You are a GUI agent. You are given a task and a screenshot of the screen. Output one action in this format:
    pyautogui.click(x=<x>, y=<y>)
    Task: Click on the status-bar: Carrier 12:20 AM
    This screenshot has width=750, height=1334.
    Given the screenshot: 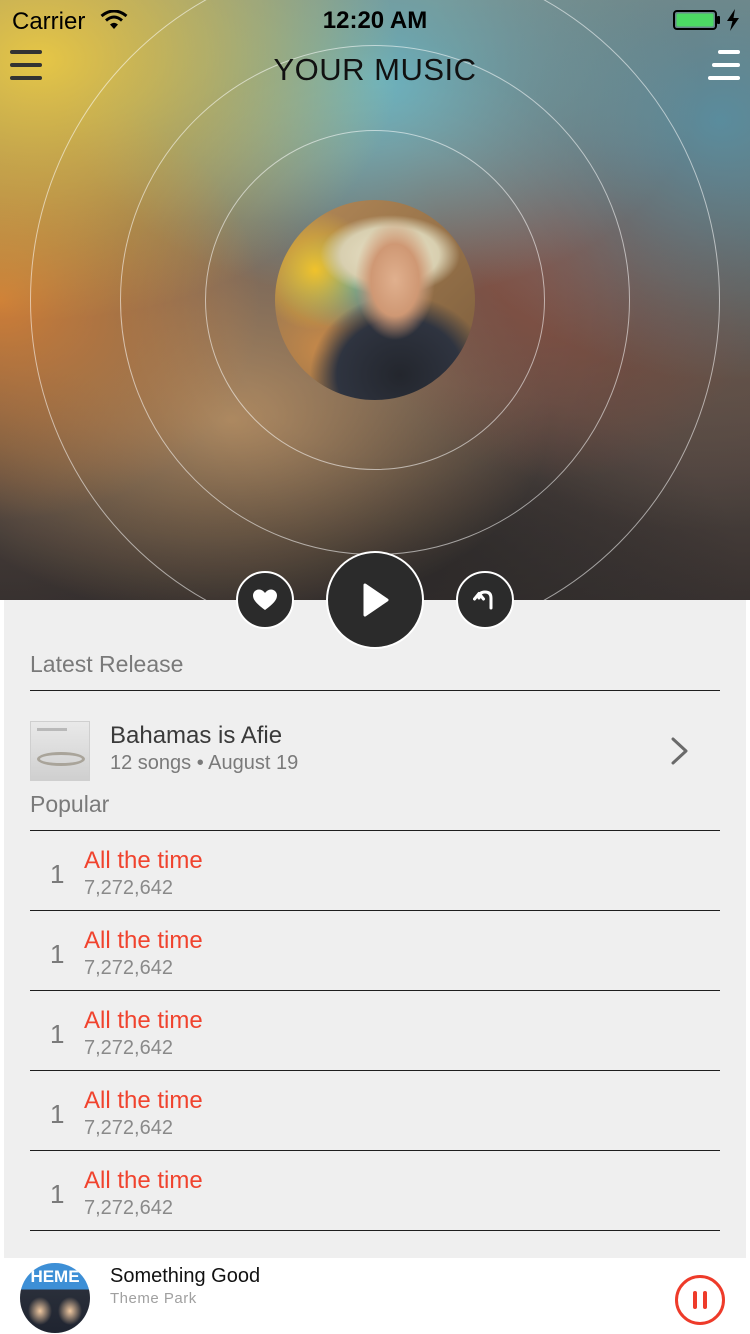 What is the action you would take?
    pyautogui.click(x=375, y=20)
    